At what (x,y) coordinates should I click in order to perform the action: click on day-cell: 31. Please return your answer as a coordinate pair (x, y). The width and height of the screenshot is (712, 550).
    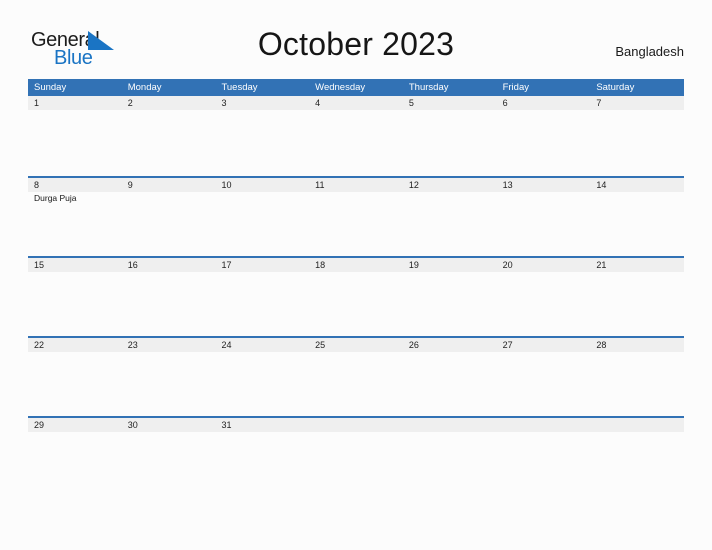
    Looking at the image, I should click on (262, 434).